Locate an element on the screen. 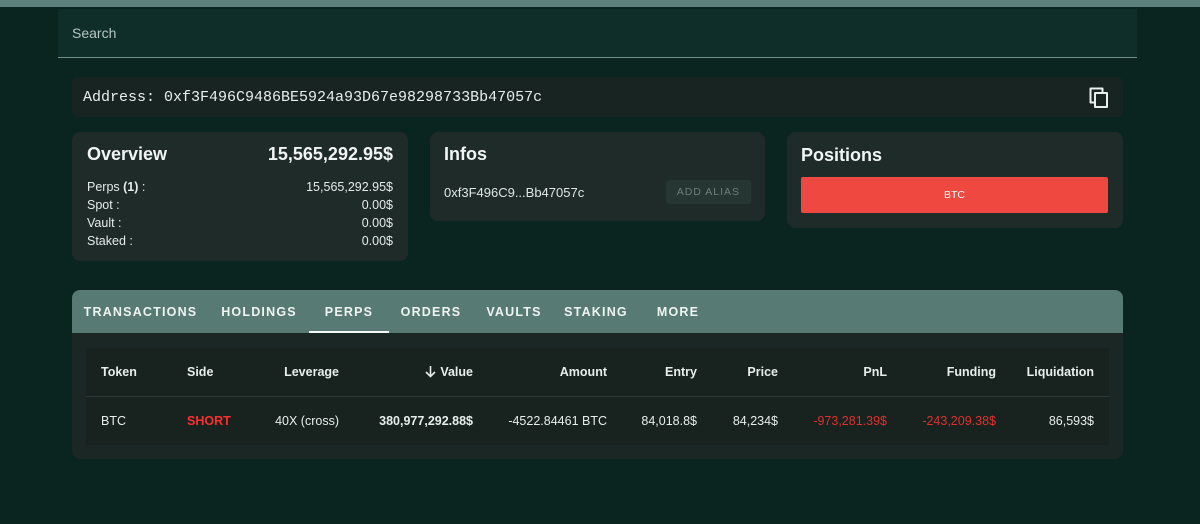  positions-card: Positions BTC is located at coordinates (955, 180).